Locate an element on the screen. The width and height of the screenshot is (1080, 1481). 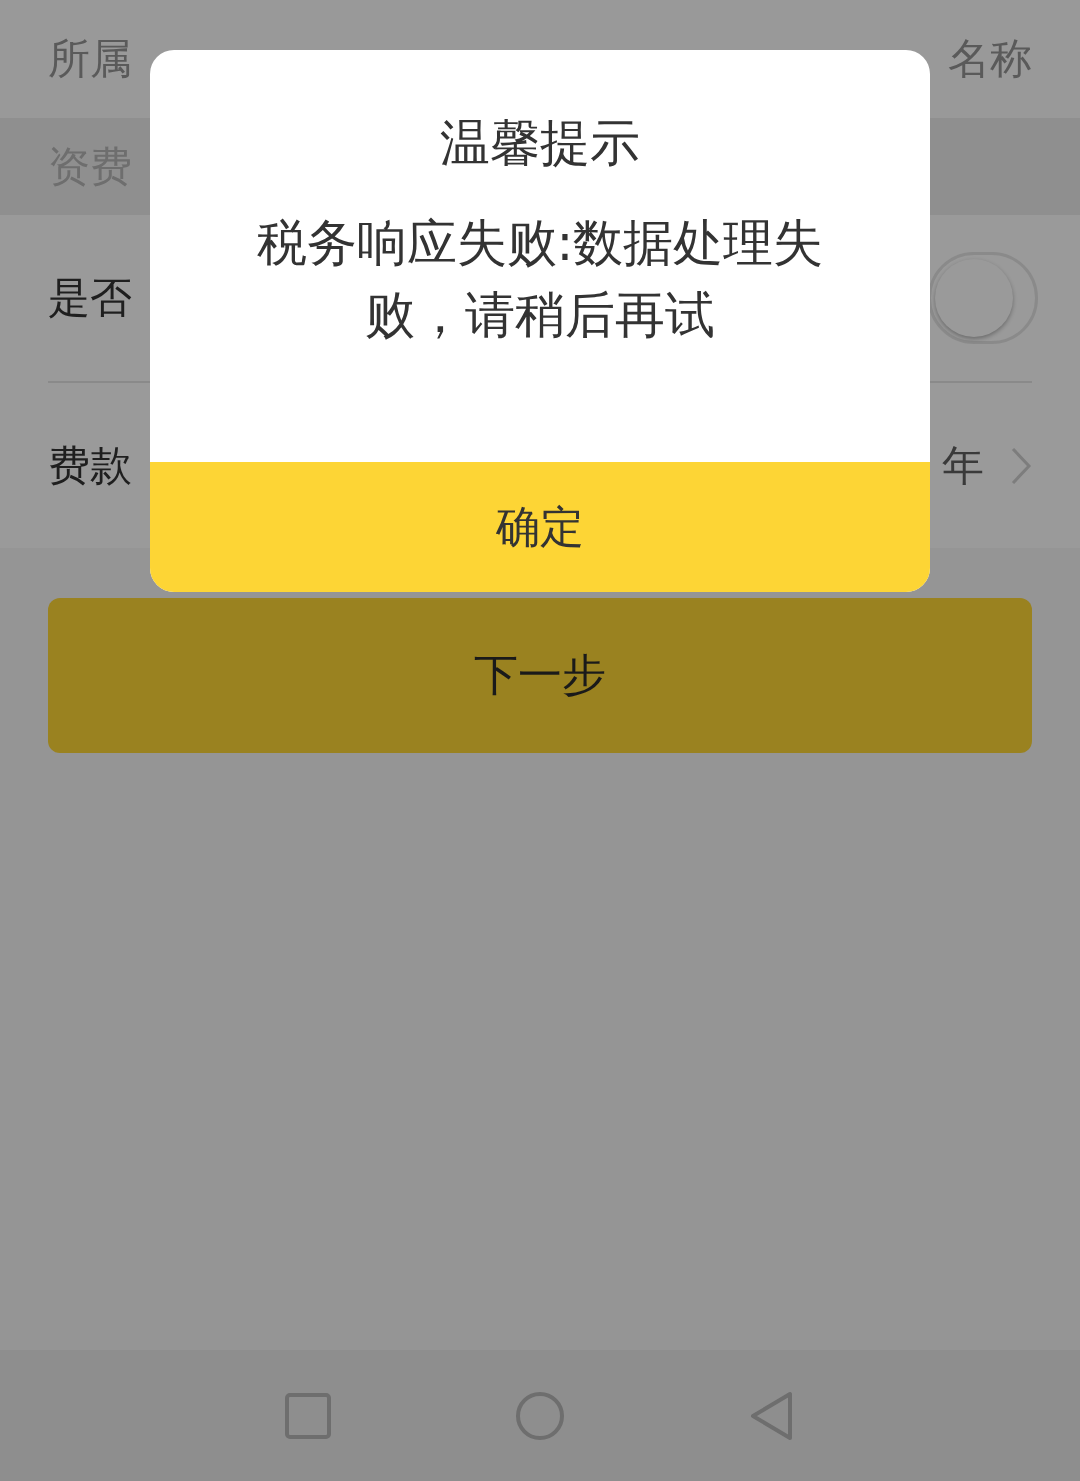
home-icon is located at coordinates (540, 1415).